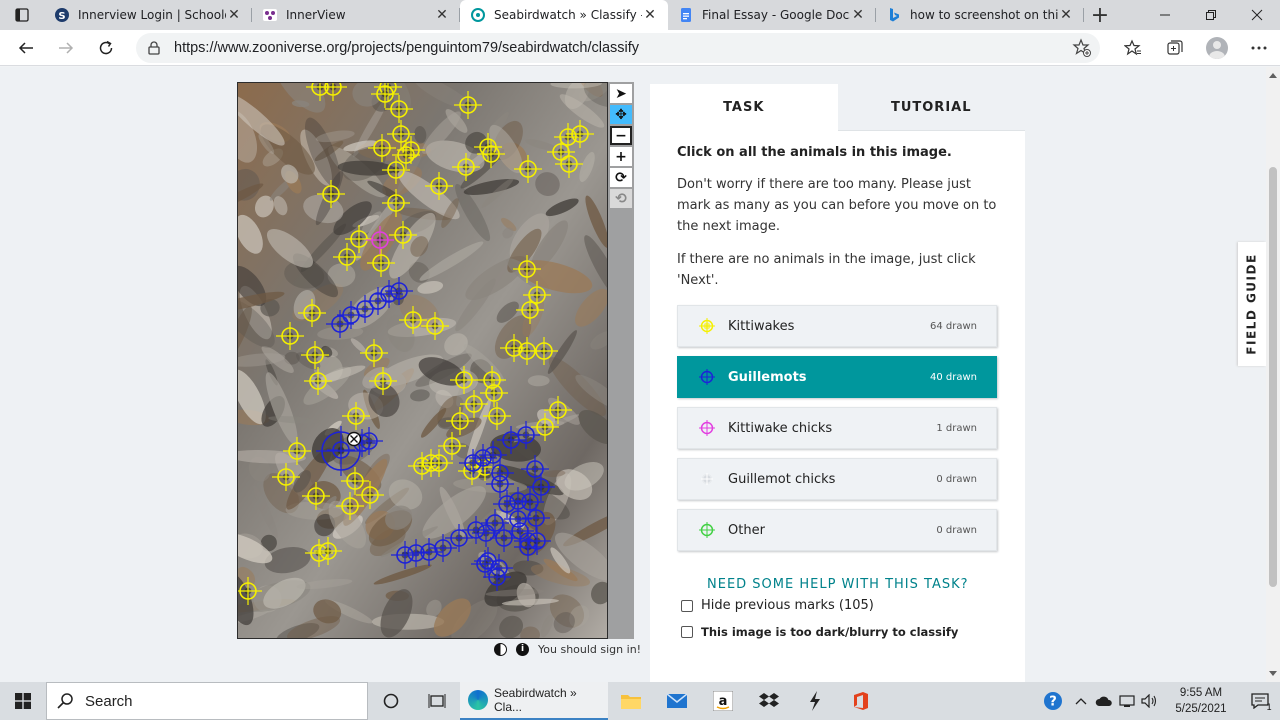 This screenshot has height=720, width=1280. What do you see at coordinates (621, 135) in the screenshot?
I see `zoom-out-button: −` at bounding box center [621, 135].